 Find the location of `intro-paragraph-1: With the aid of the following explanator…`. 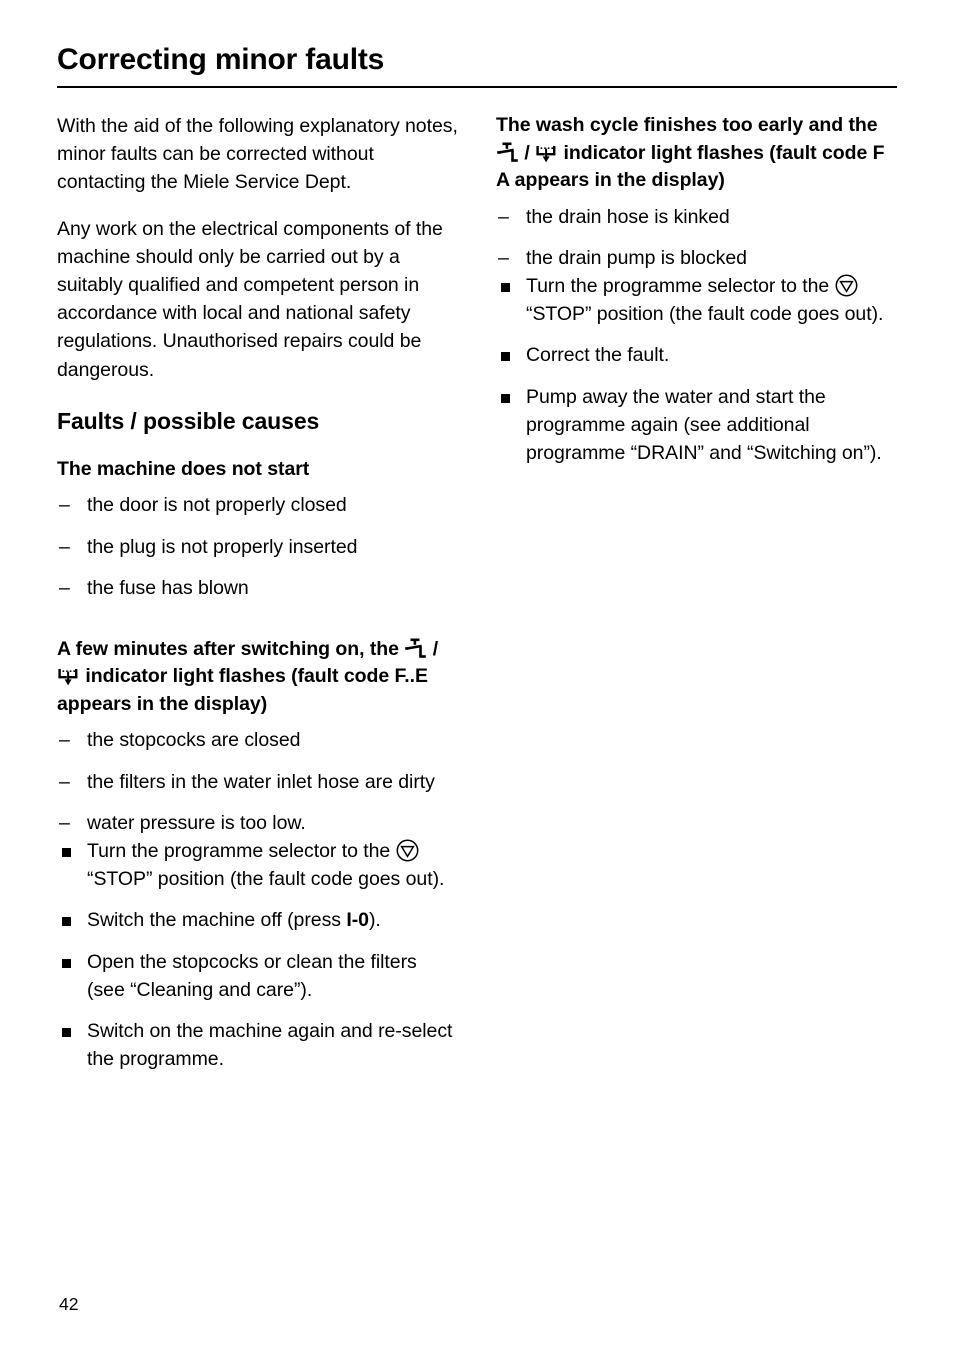

intro-paragraph-1: With the aid of the following explanator… is located at coordinates (257, 154).